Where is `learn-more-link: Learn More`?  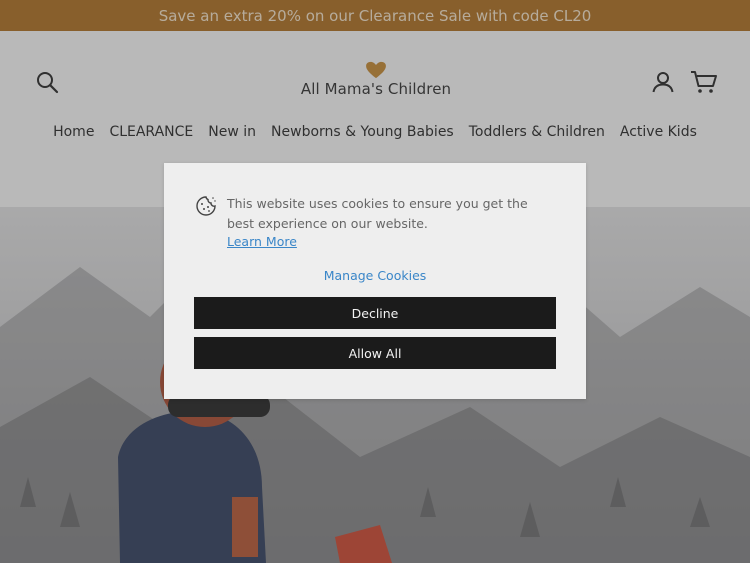
learn-more-link: Learn More is located at coordinates (262, 241).